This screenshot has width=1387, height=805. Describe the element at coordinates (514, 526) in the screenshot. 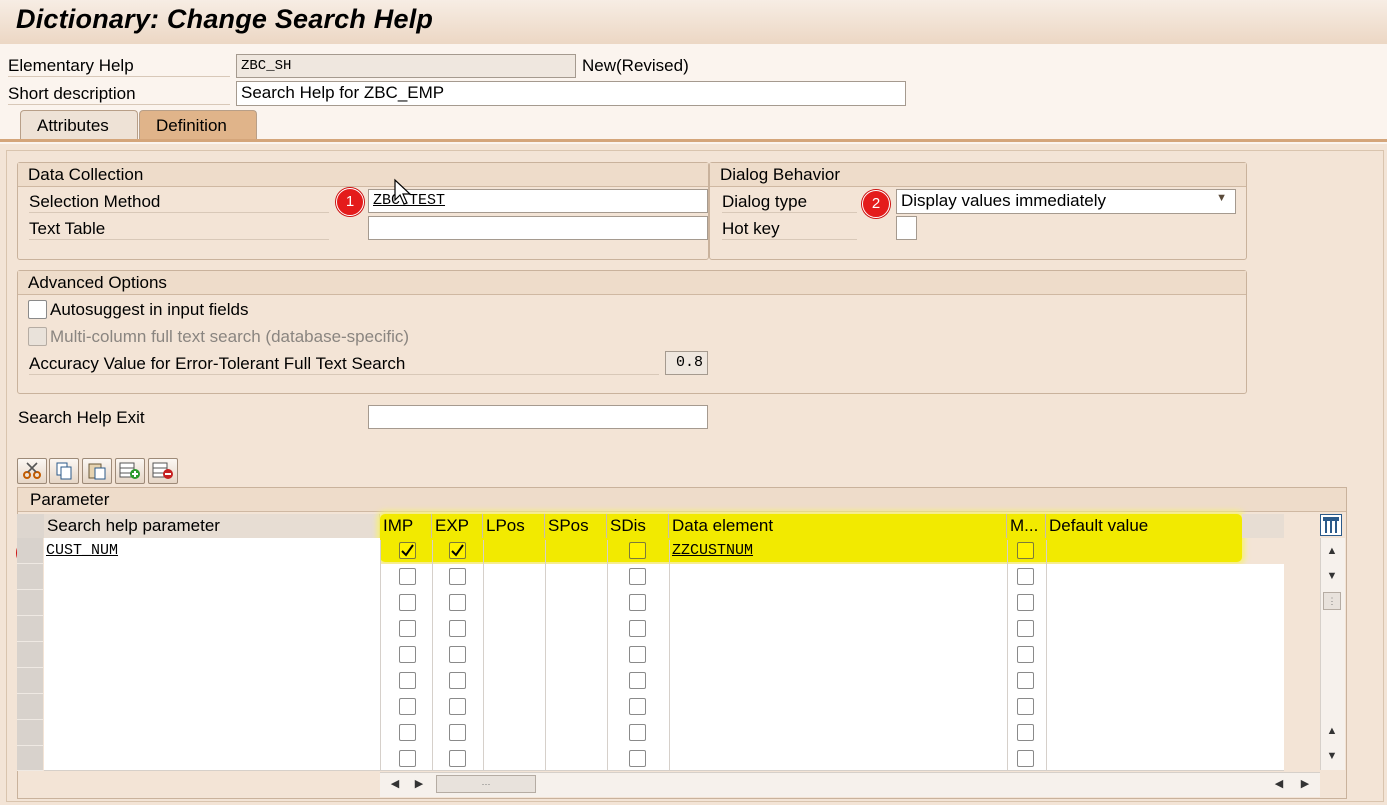

I see `col-lpos: LPos` at that location.